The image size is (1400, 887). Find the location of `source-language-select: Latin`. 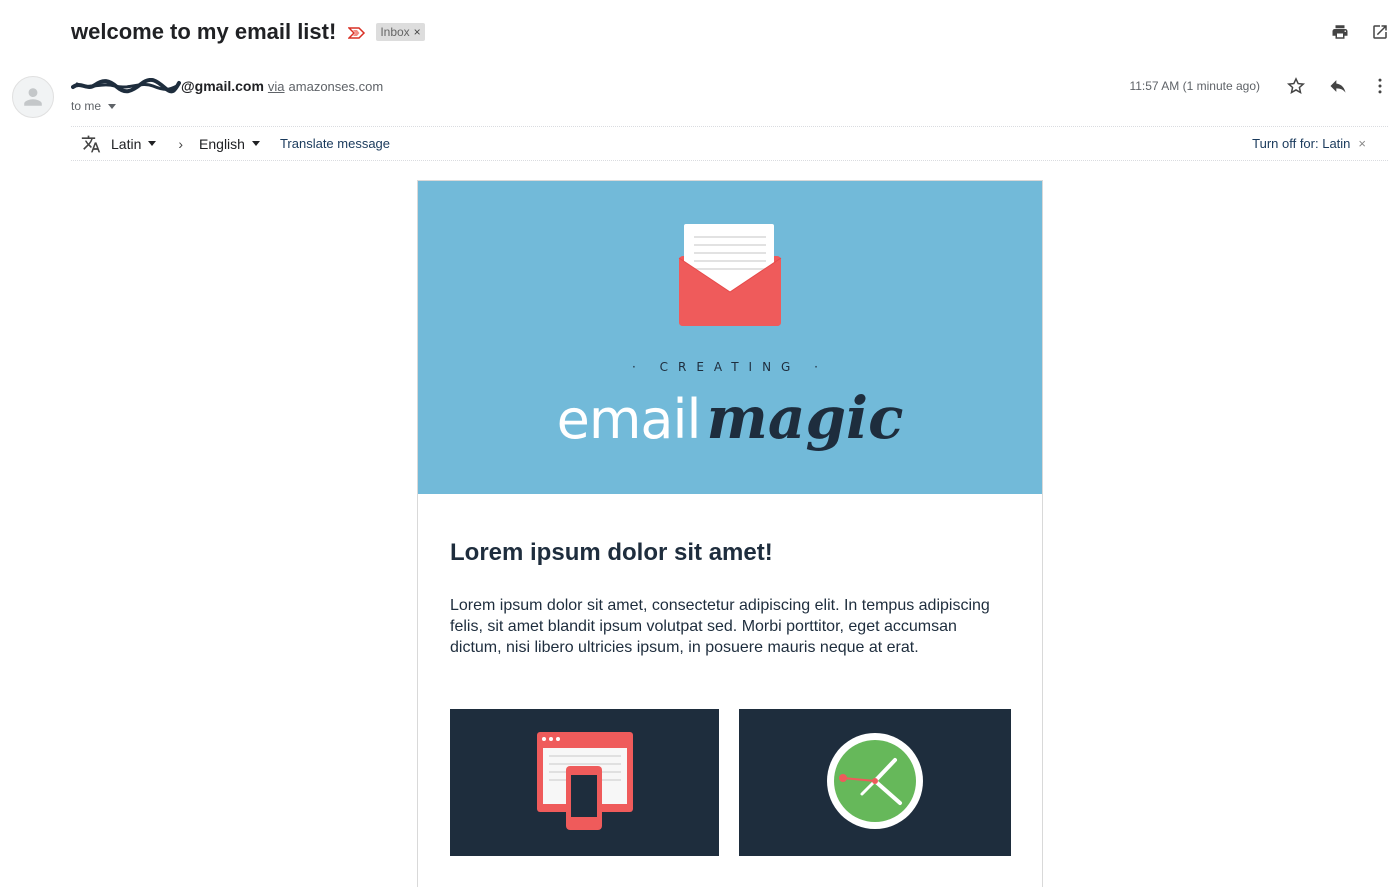

source-language-select: Latin is located at coordinates (134, 143).